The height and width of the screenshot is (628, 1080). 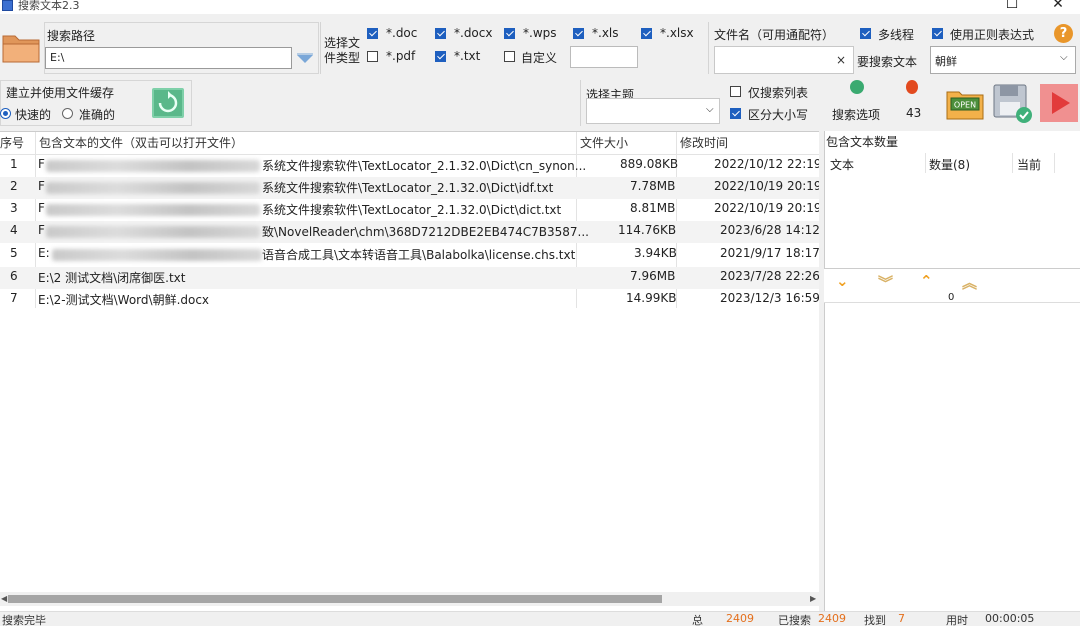 I want to click on custom-checkbox, so click(x=509, y=56).